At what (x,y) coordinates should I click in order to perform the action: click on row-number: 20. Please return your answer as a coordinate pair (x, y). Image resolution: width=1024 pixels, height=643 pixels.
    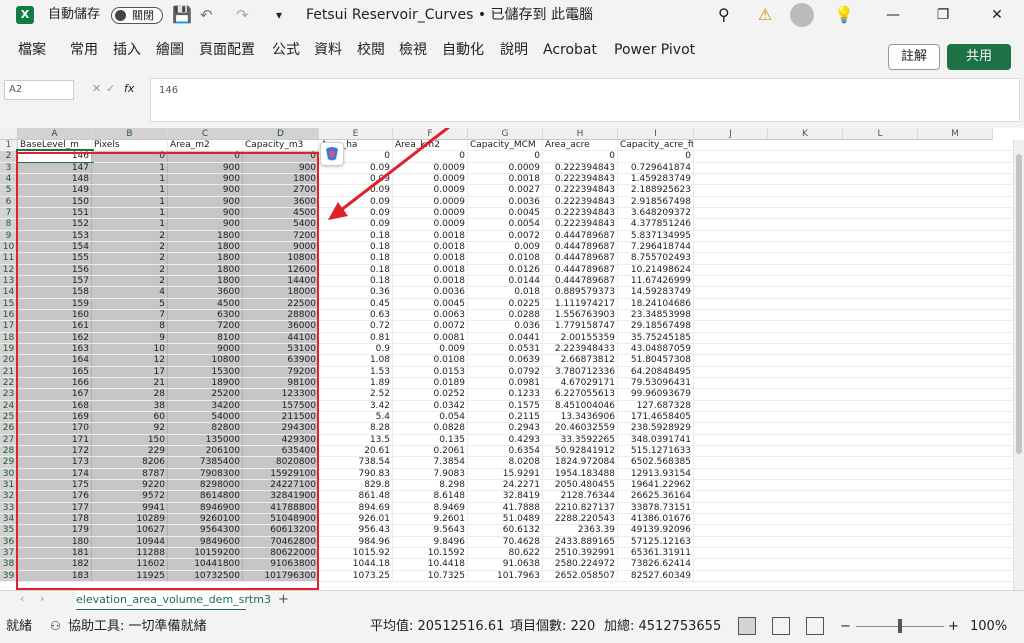
    Looking at the image, I should click on (9, 360).